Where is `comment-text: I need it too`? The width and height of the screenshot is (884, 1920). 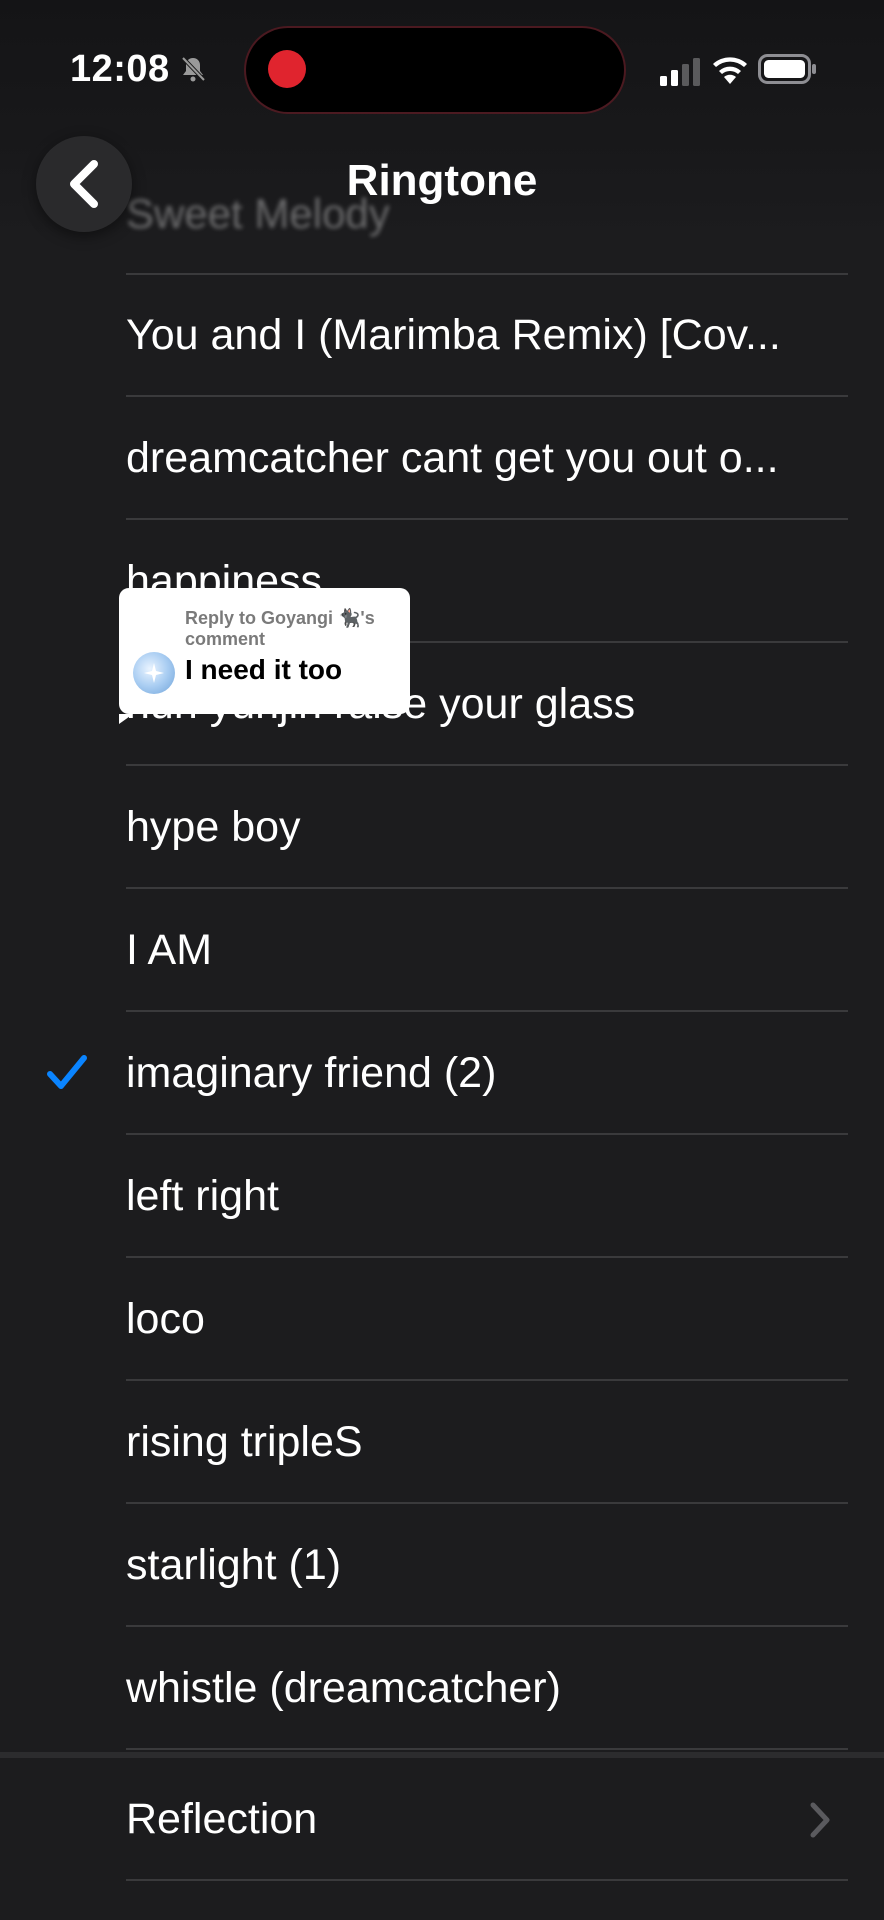 comment-text: I need it too is located at coordinates (264, 669).